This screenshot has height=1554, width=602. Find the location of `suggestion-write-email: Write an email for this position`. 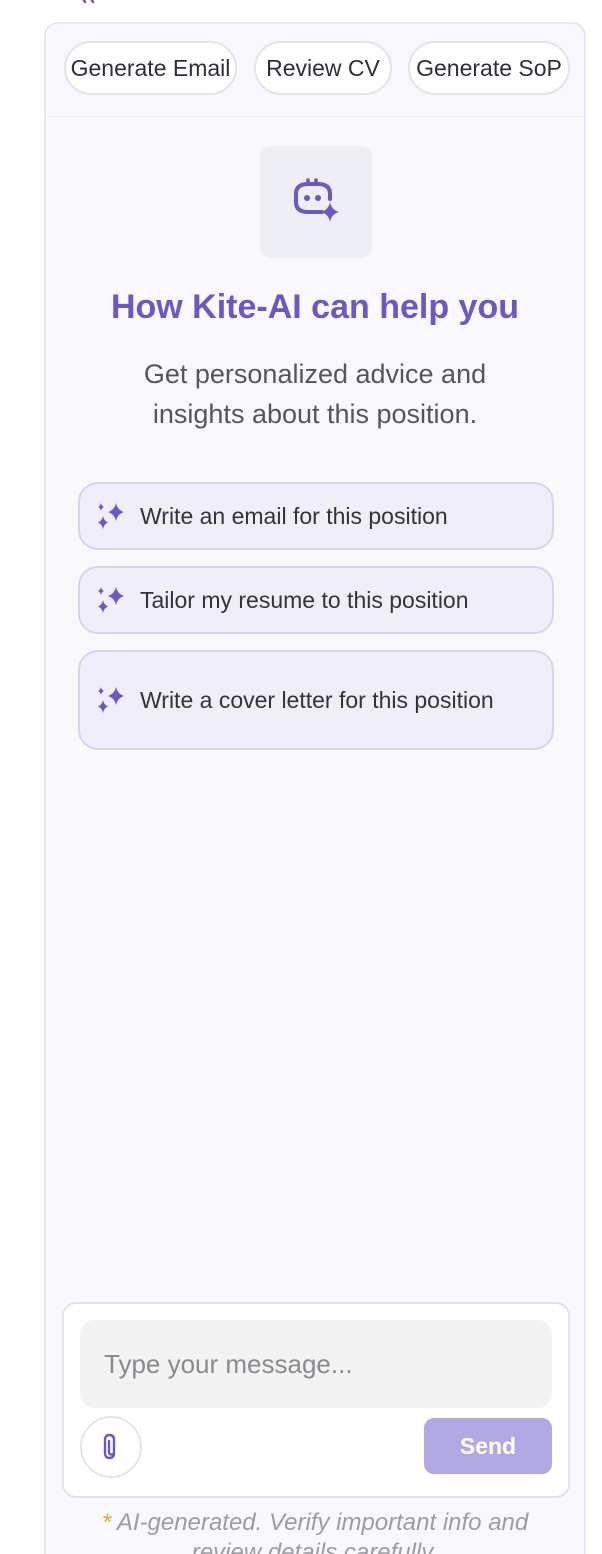

suggestion-write-email: Write an email for this position is located at coordinates (316, 516).